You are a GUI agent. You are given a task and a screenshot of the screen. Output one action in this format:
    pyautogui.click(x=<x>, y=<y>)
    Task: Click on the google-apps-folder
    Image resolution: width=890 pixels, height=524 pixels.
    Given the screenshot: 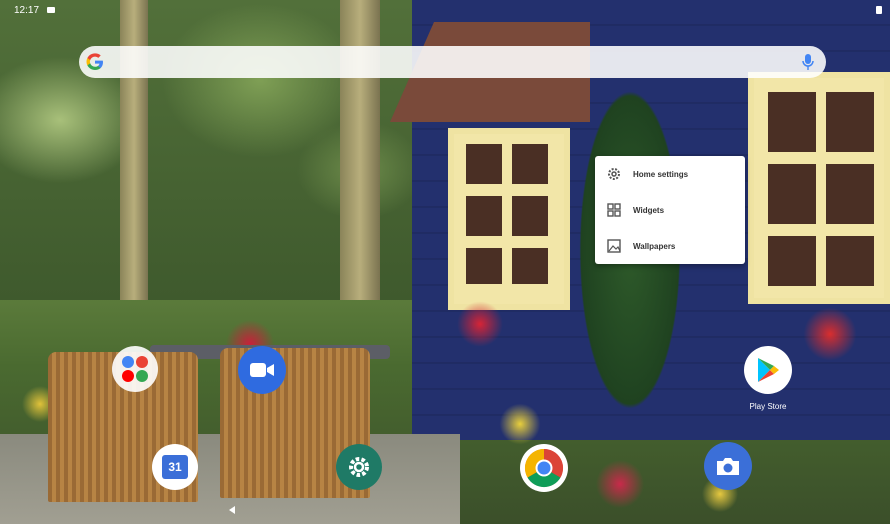 What is the action you would take?
    pyautogui.click(x=135, y=369)
    